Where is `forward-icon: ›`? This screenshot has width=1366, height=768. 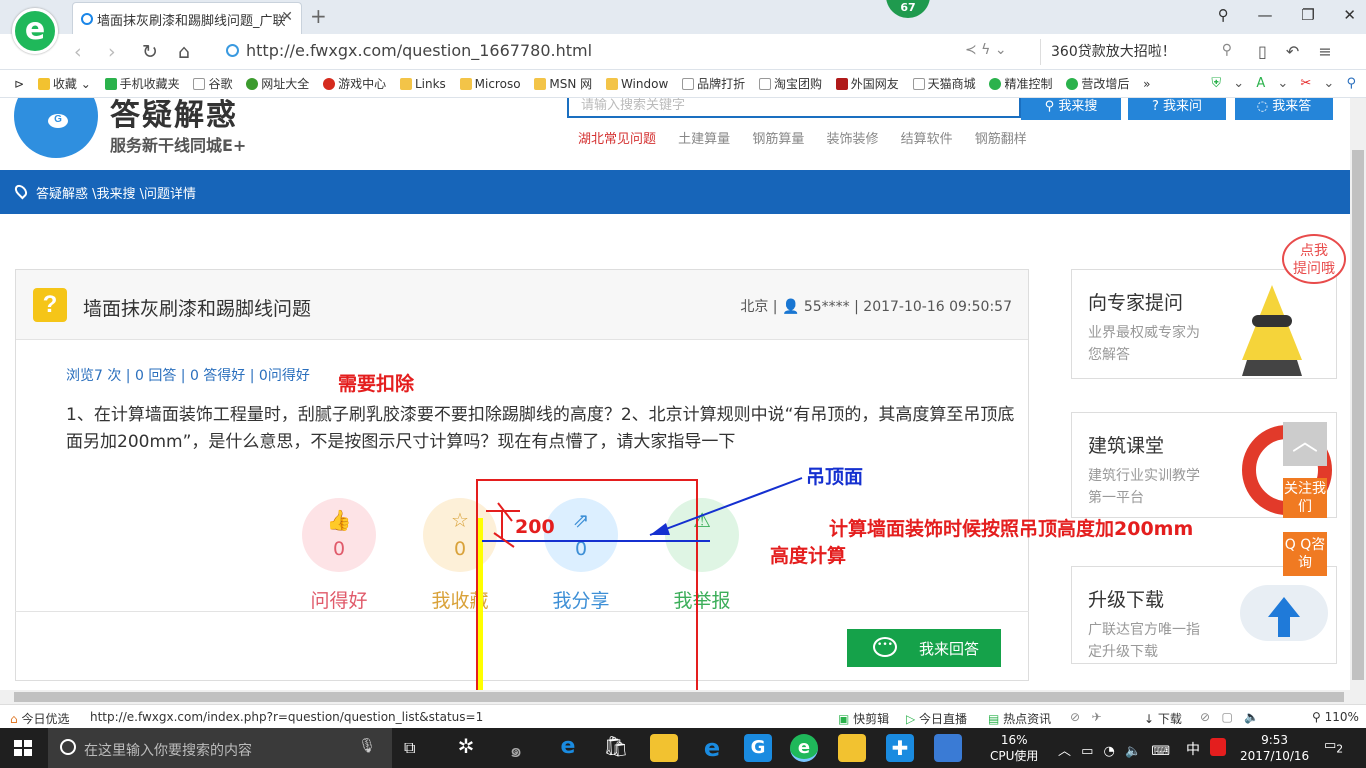 forward-icon: › is located at coordinates (112, 52).